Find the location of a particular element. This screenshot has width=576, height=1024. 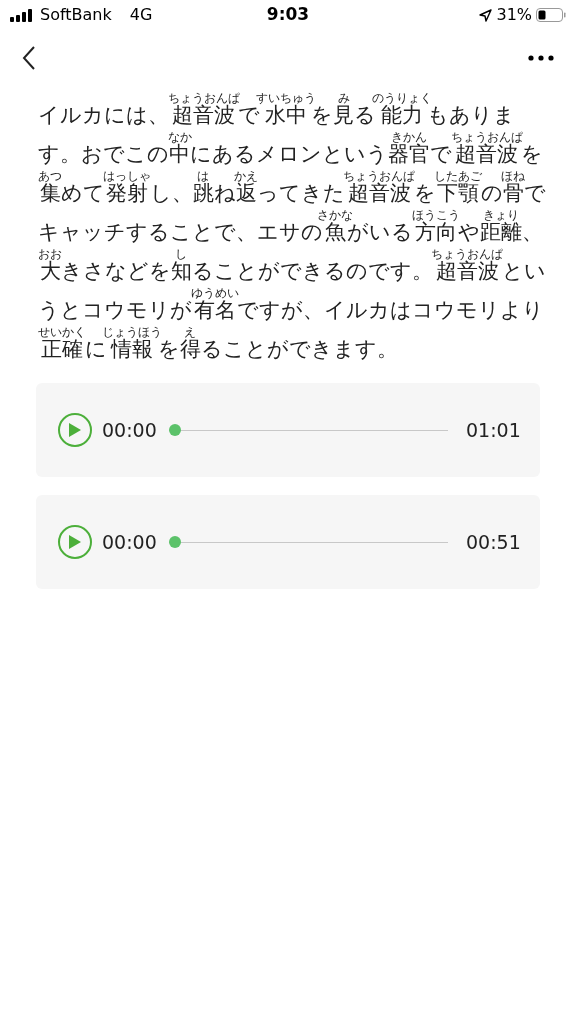

more-icon is located at coordinates (541, 58).